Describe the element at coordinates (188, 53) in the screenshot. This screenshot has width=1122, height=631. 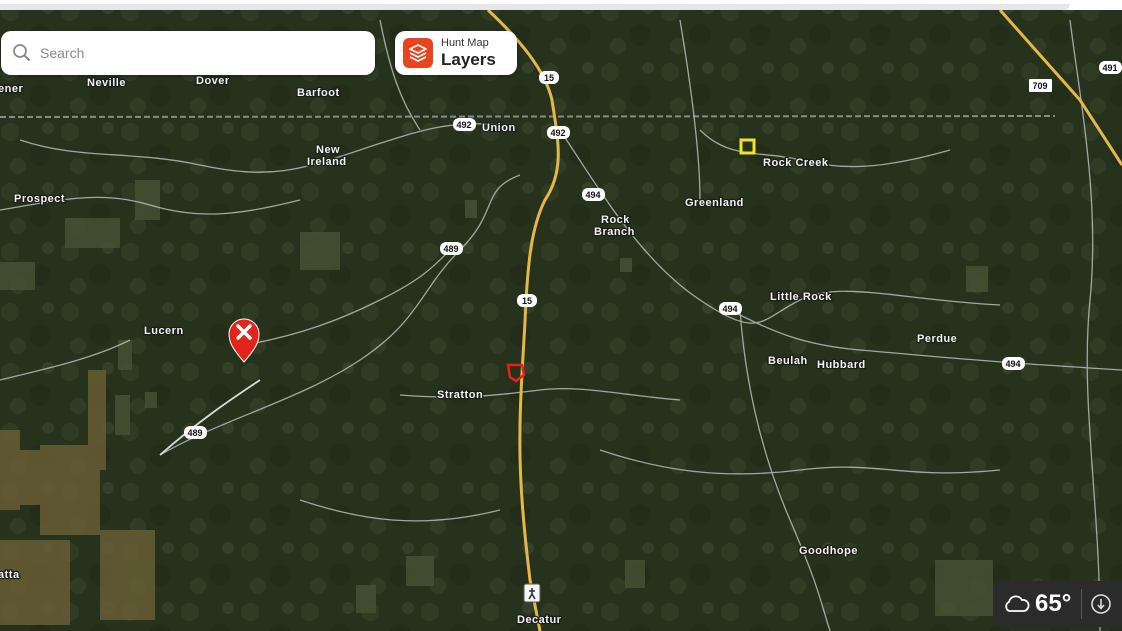
I see `search-bar: Search` at that location.